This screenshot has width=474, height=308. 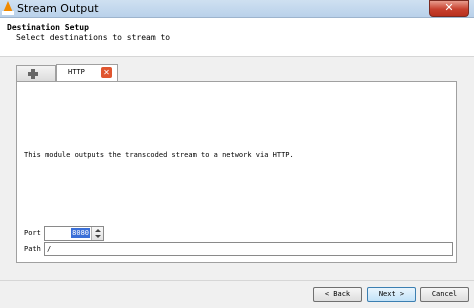 I want to click on spin-down-icon, so click(x=98, y=236).